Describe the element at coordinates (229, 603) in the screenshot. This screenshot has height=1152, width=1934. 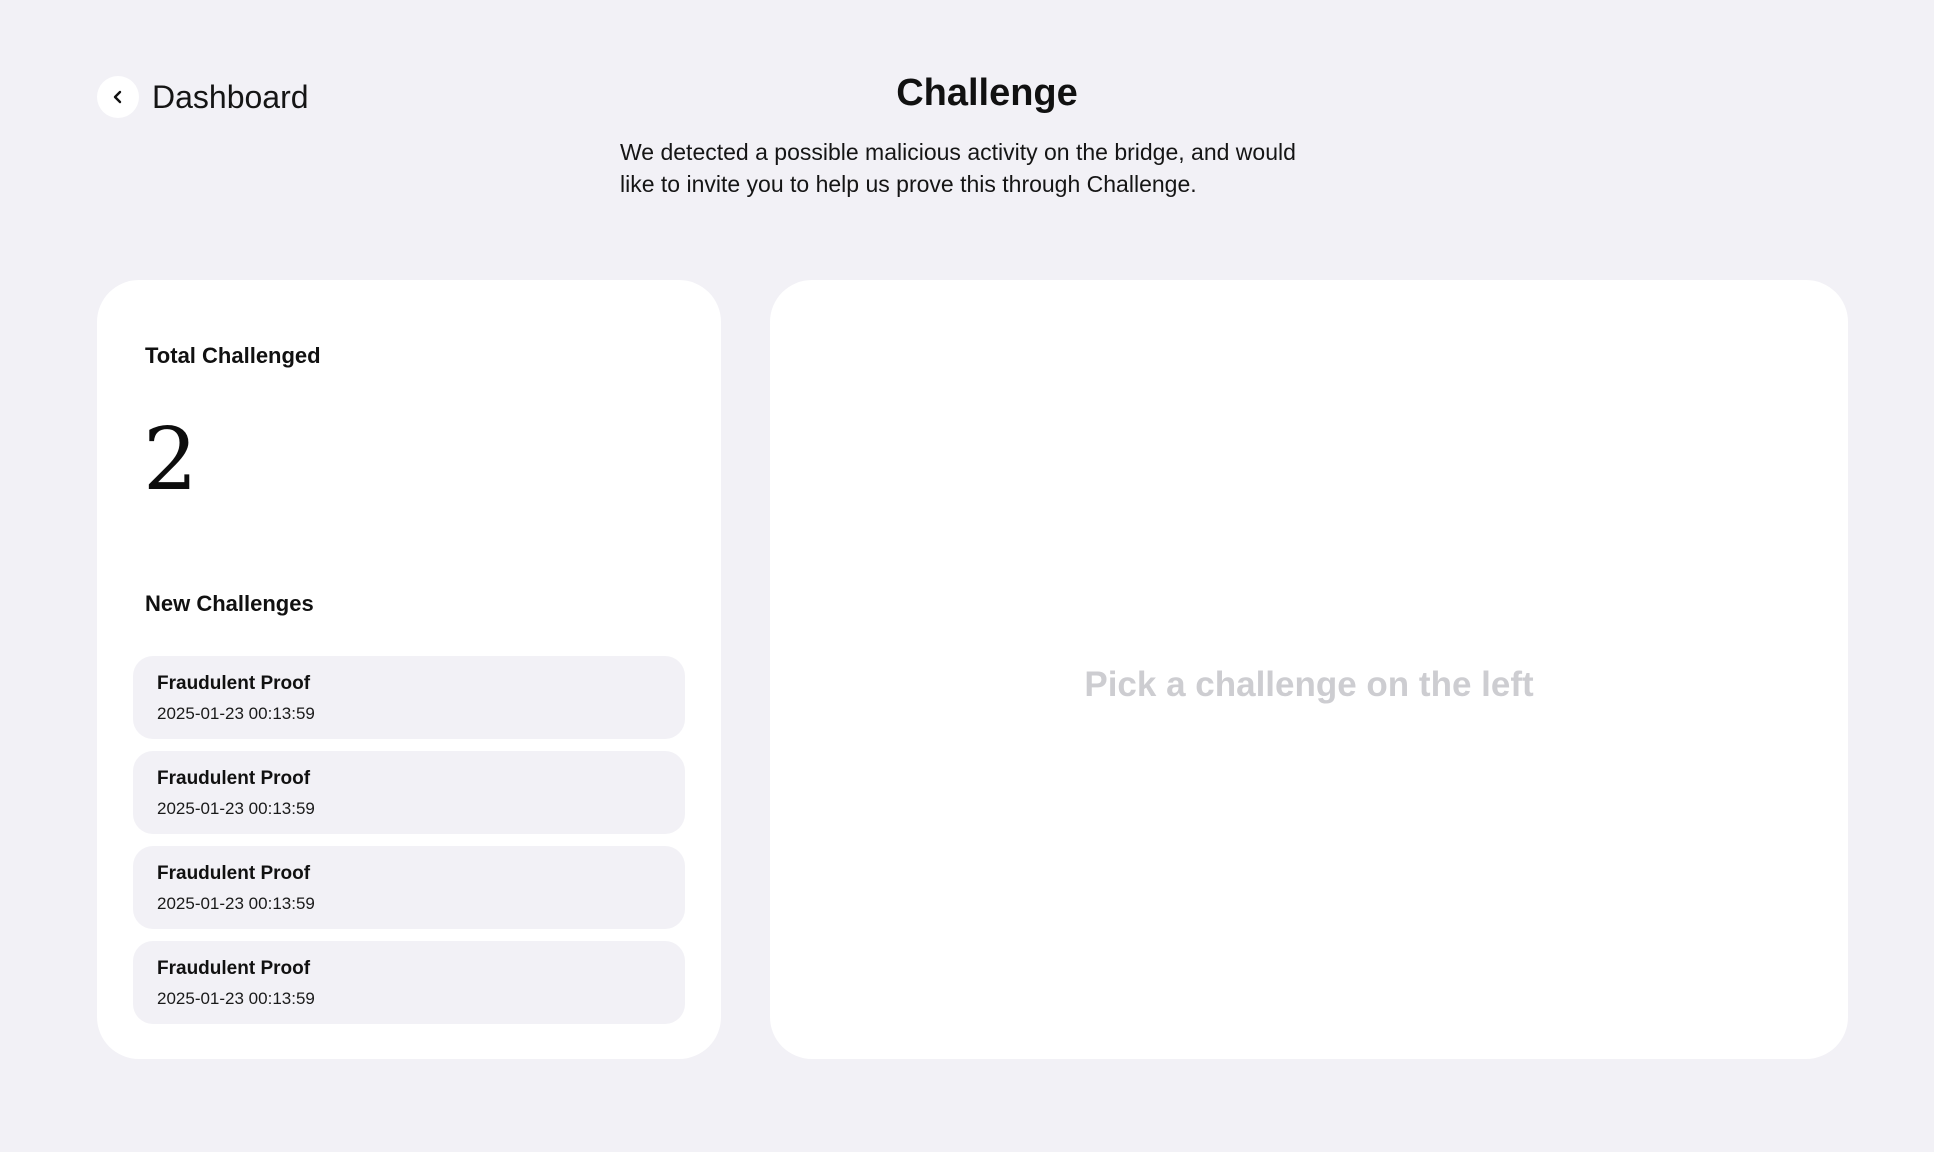
I see `new-challenges-heading: New Challenges` at that location.